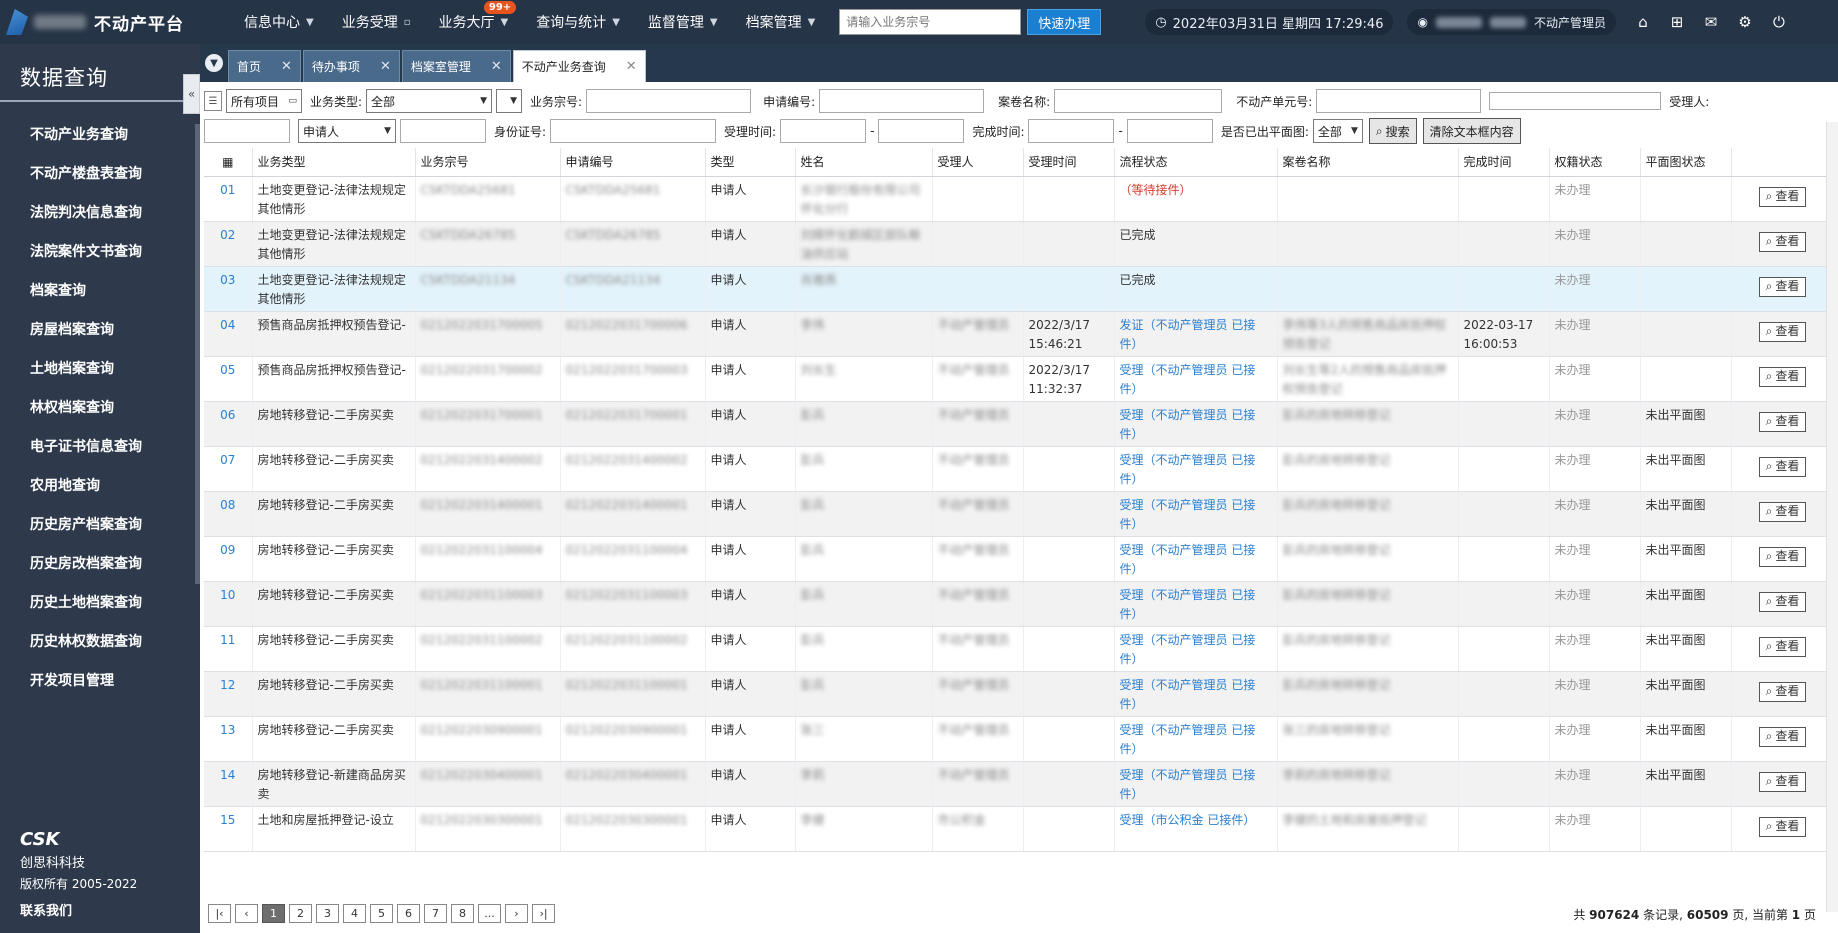  I want to click on first-page-button: |‹, so click(219, 913).